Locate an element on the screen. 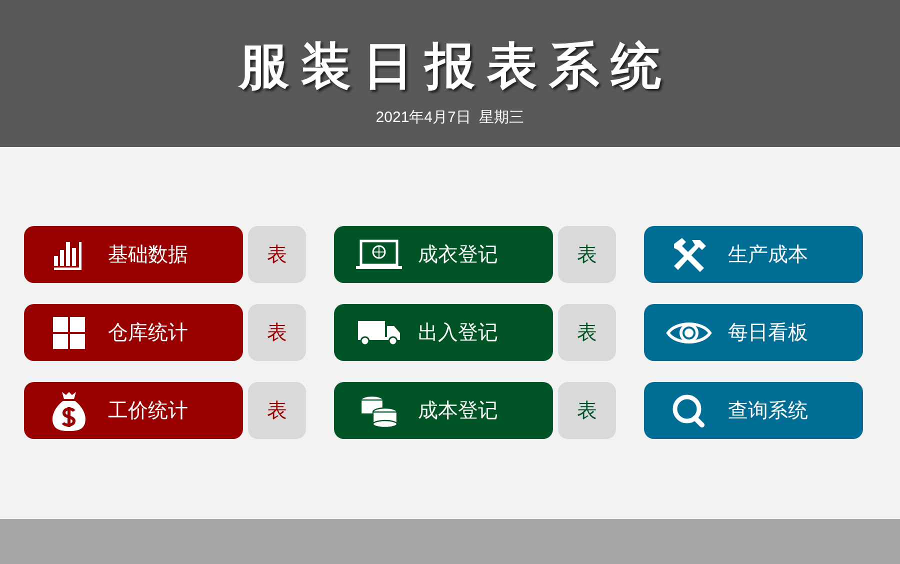  menu-button: 出入登记 is located at coordinates (443, 332).